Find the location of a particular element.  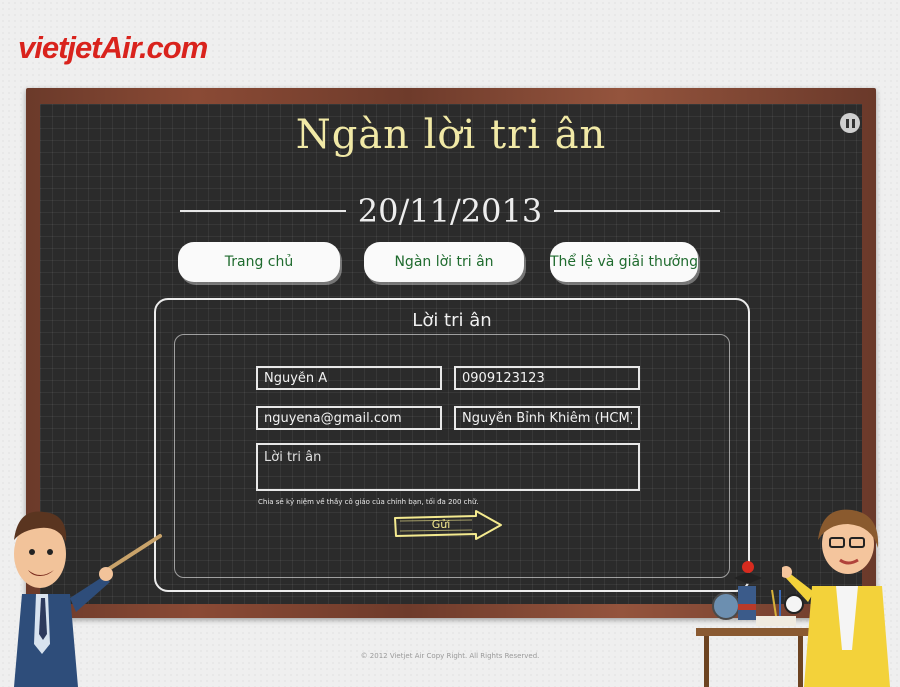

school-field is located at coordinates (547, 418).